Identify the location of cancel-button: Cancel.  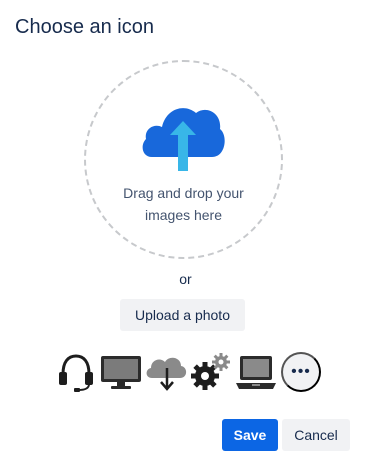
(316, 435).